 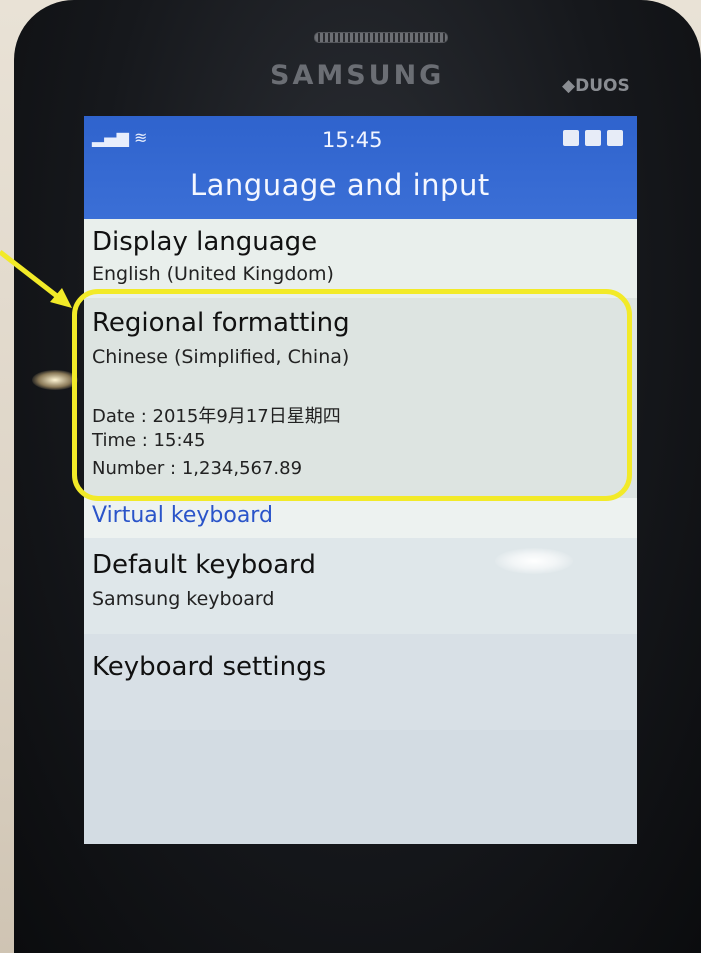 I want to click on status-icons-right, so click(x=593, y=138).